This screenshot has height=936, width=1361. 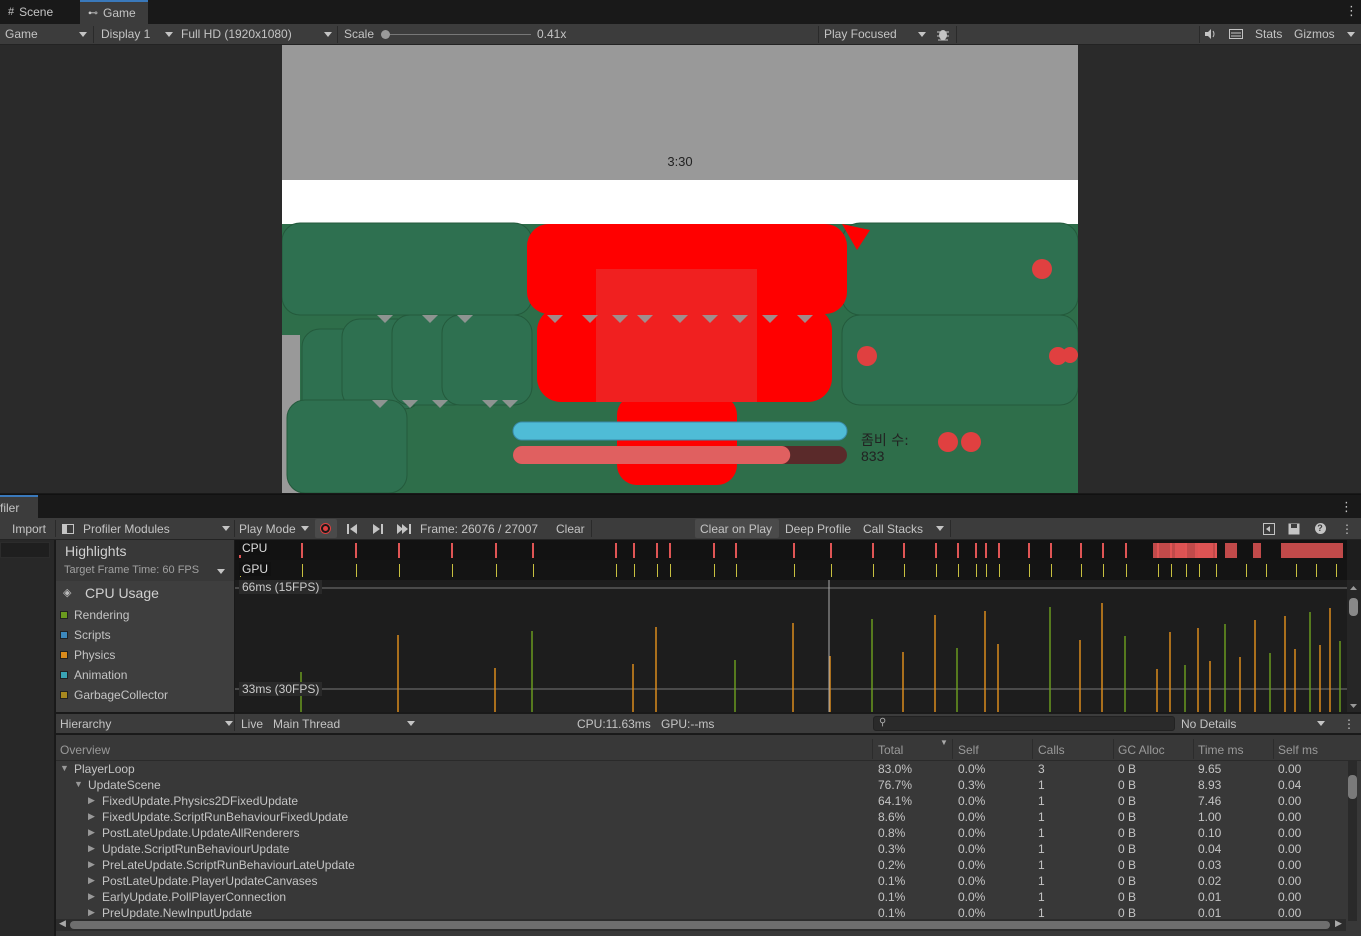 I want to click on horizontal-scrollbar-thumb, so click(x=700, y=925).